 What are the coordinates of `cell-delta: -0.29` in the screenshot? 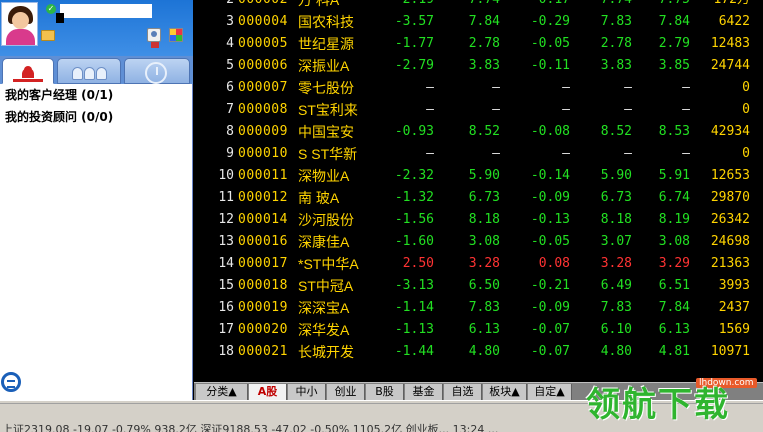 It's located at (550, 21).